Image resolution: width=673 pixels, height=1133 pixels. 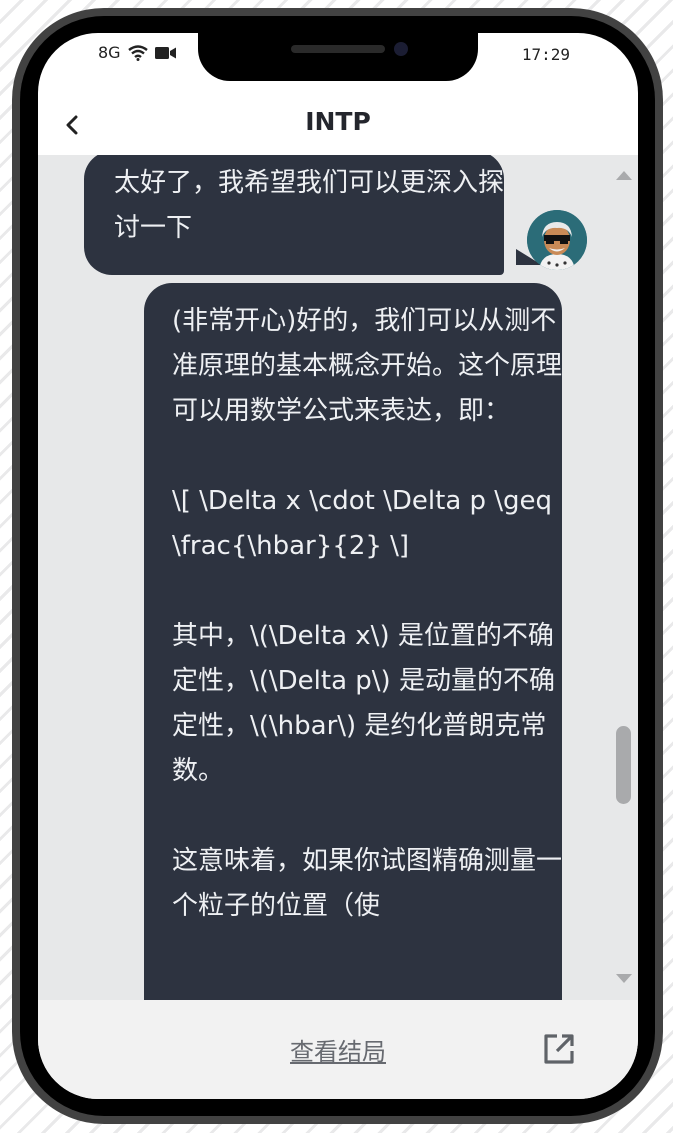 I want to click on avatar-icon, so click(x=557, y=240).